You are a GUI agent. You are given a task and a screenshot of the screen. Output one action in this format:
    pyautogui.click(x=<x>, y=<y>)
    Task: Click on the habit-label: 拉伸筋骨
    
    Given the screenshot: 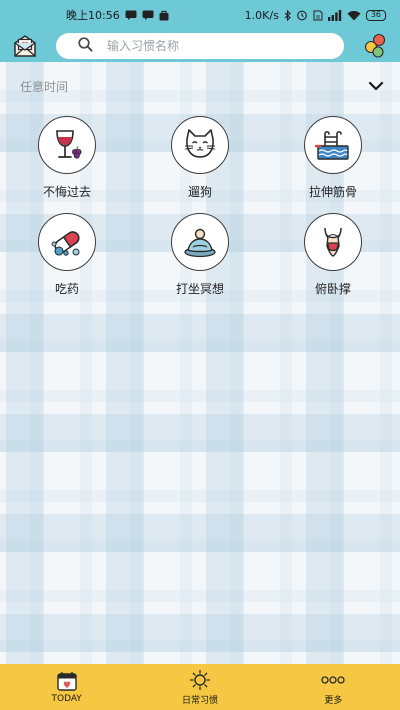 What is the action you would take?
    pyautogui.click(x=332, y=192)
    